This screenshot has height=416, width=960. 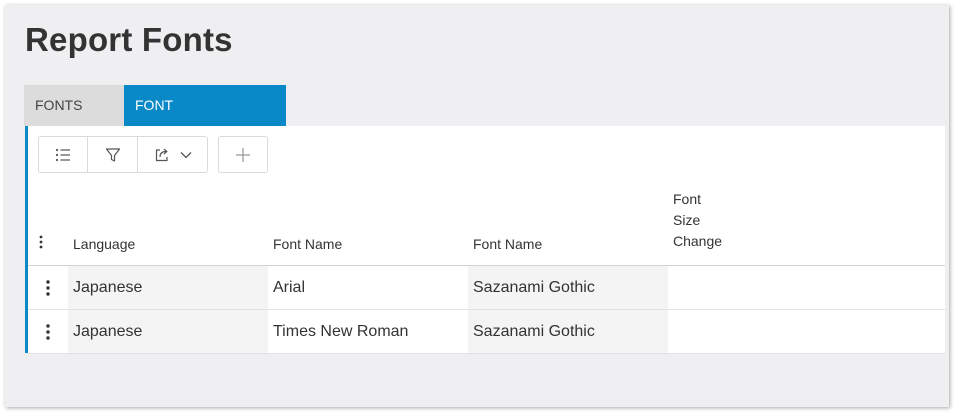 What do you see at coordinates (185, 154) in the screenshot?
I see `chevron-down-icon` at bounding box center [185, 154].